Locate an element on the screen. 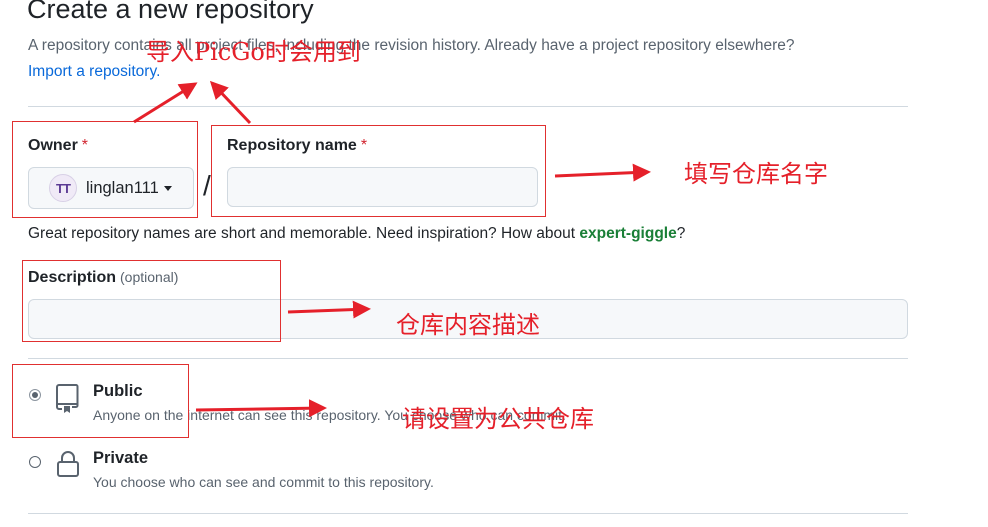  arrow-public is located at coordinates (261, 408).